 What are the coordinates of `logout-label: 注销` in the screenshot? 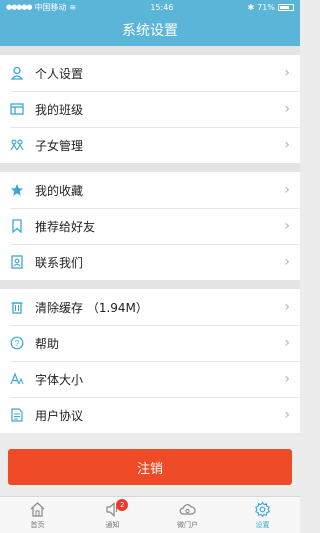 It's located at (149, 469).